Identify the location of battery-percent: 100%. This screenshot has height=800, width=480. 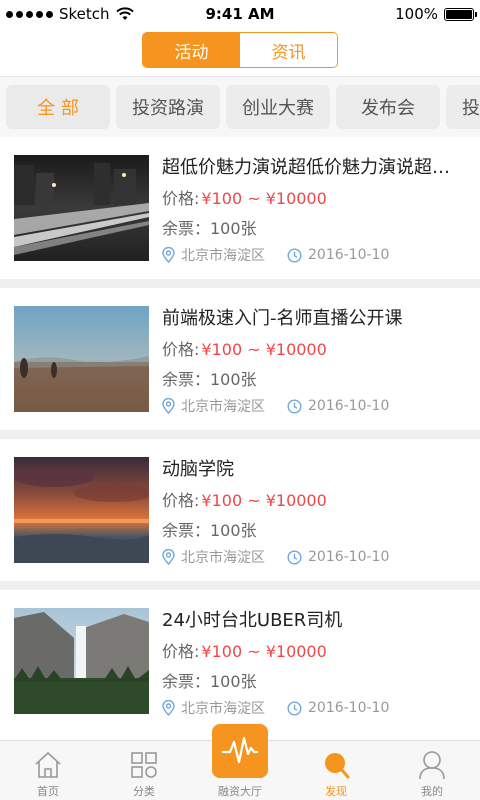
(416, 14).